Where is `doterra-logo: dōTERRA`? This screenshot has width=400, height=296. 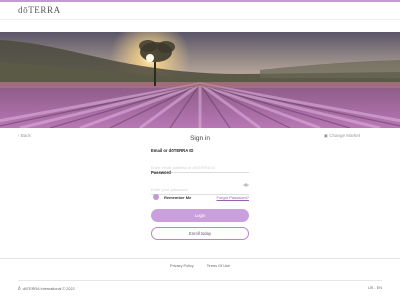
doterra-logo: dōTERRA is located at coordinates (39, 10).